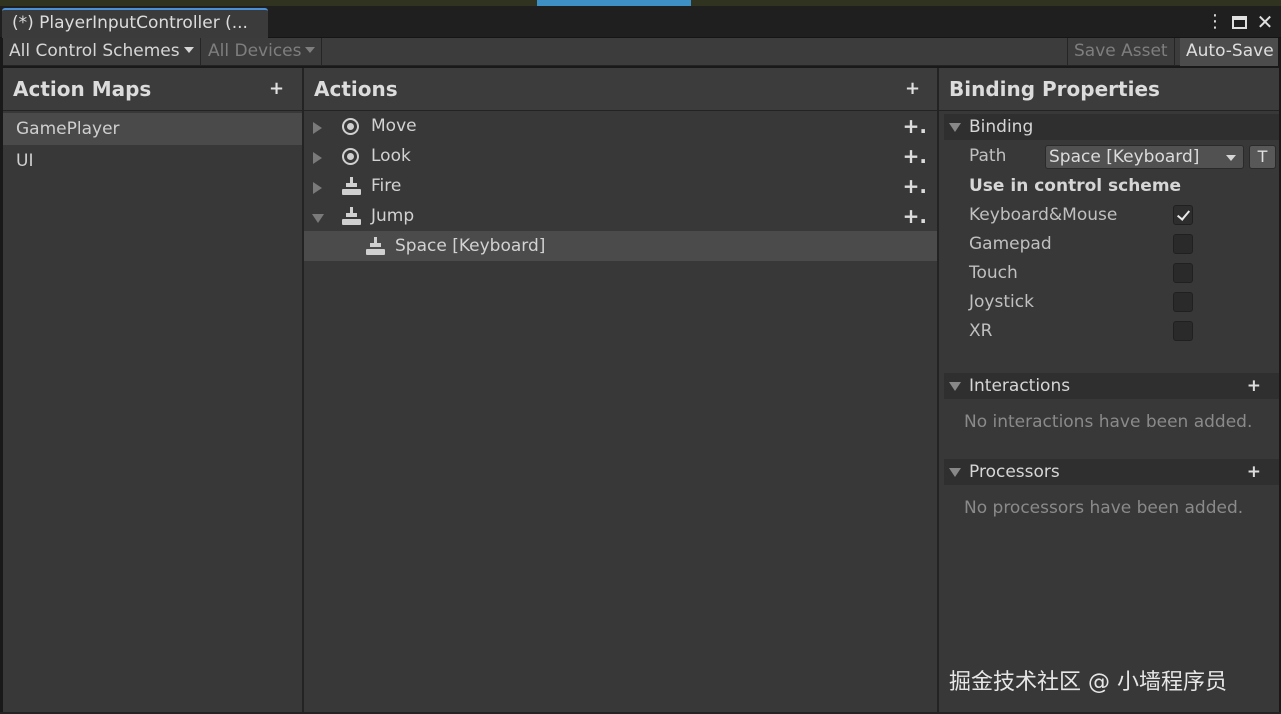 This screenshot has height=714, width=1281. Describe the element at coordinates (356, 89) in the screenshot. I see `actions-title: Actions` at that location.